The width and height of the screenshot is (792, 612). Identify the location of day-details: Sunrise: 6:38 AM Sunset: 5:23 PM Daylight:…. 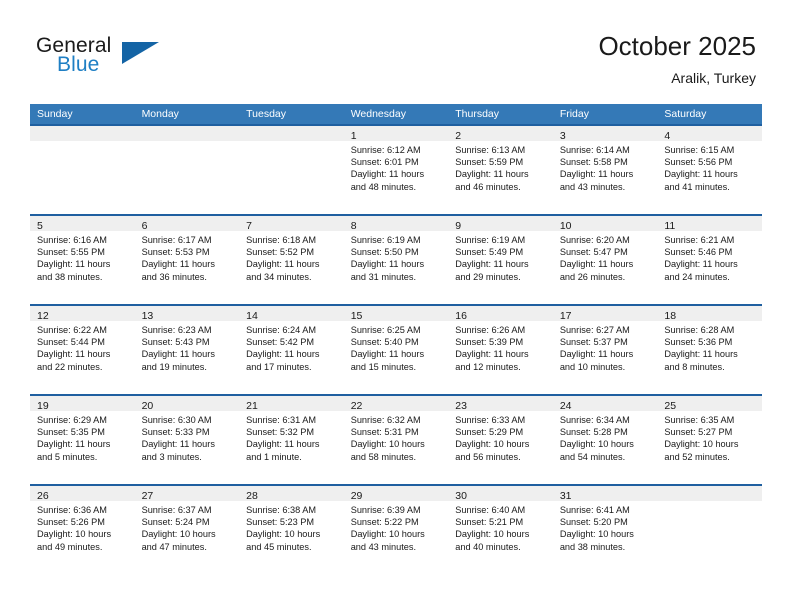
(291, 527).